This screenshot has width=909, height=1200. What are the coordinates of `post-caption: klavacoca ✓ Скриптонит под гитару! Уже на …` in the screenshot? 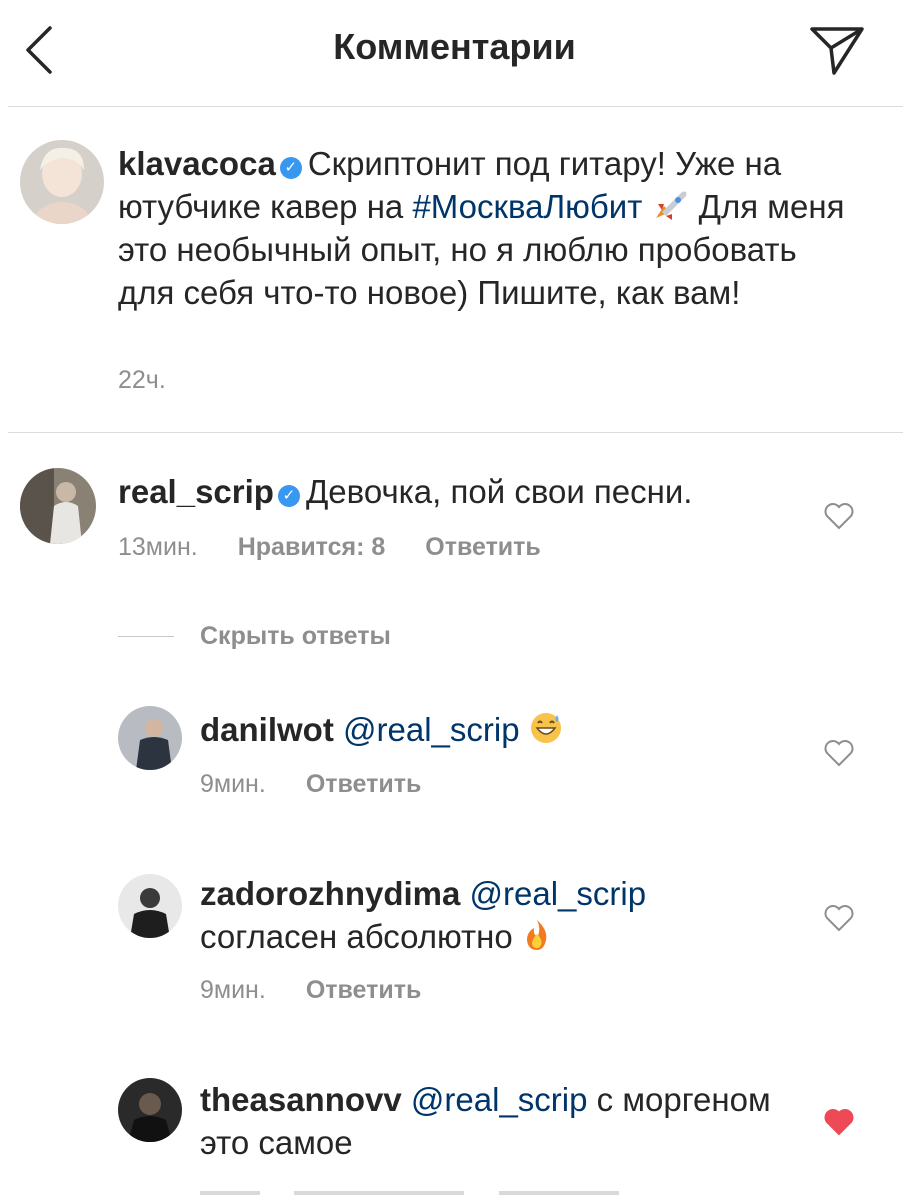 It's located at (488, 228).